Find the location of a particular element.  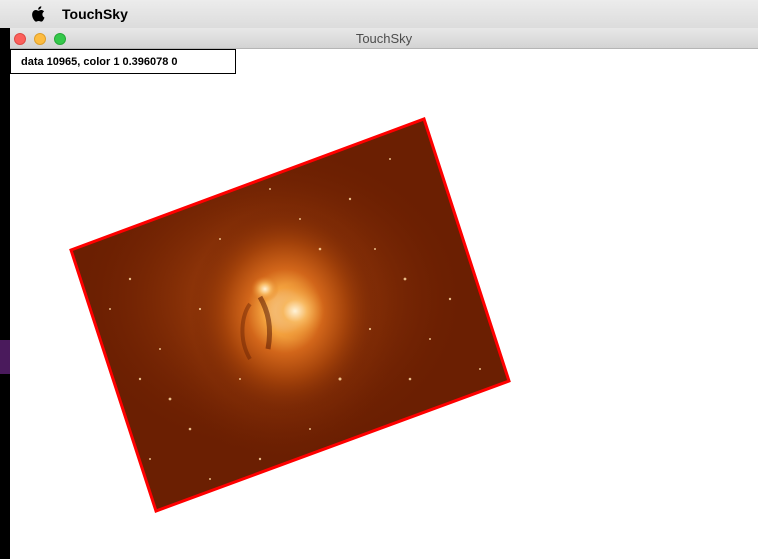

apple-icon is located at coordinates (38, 14).